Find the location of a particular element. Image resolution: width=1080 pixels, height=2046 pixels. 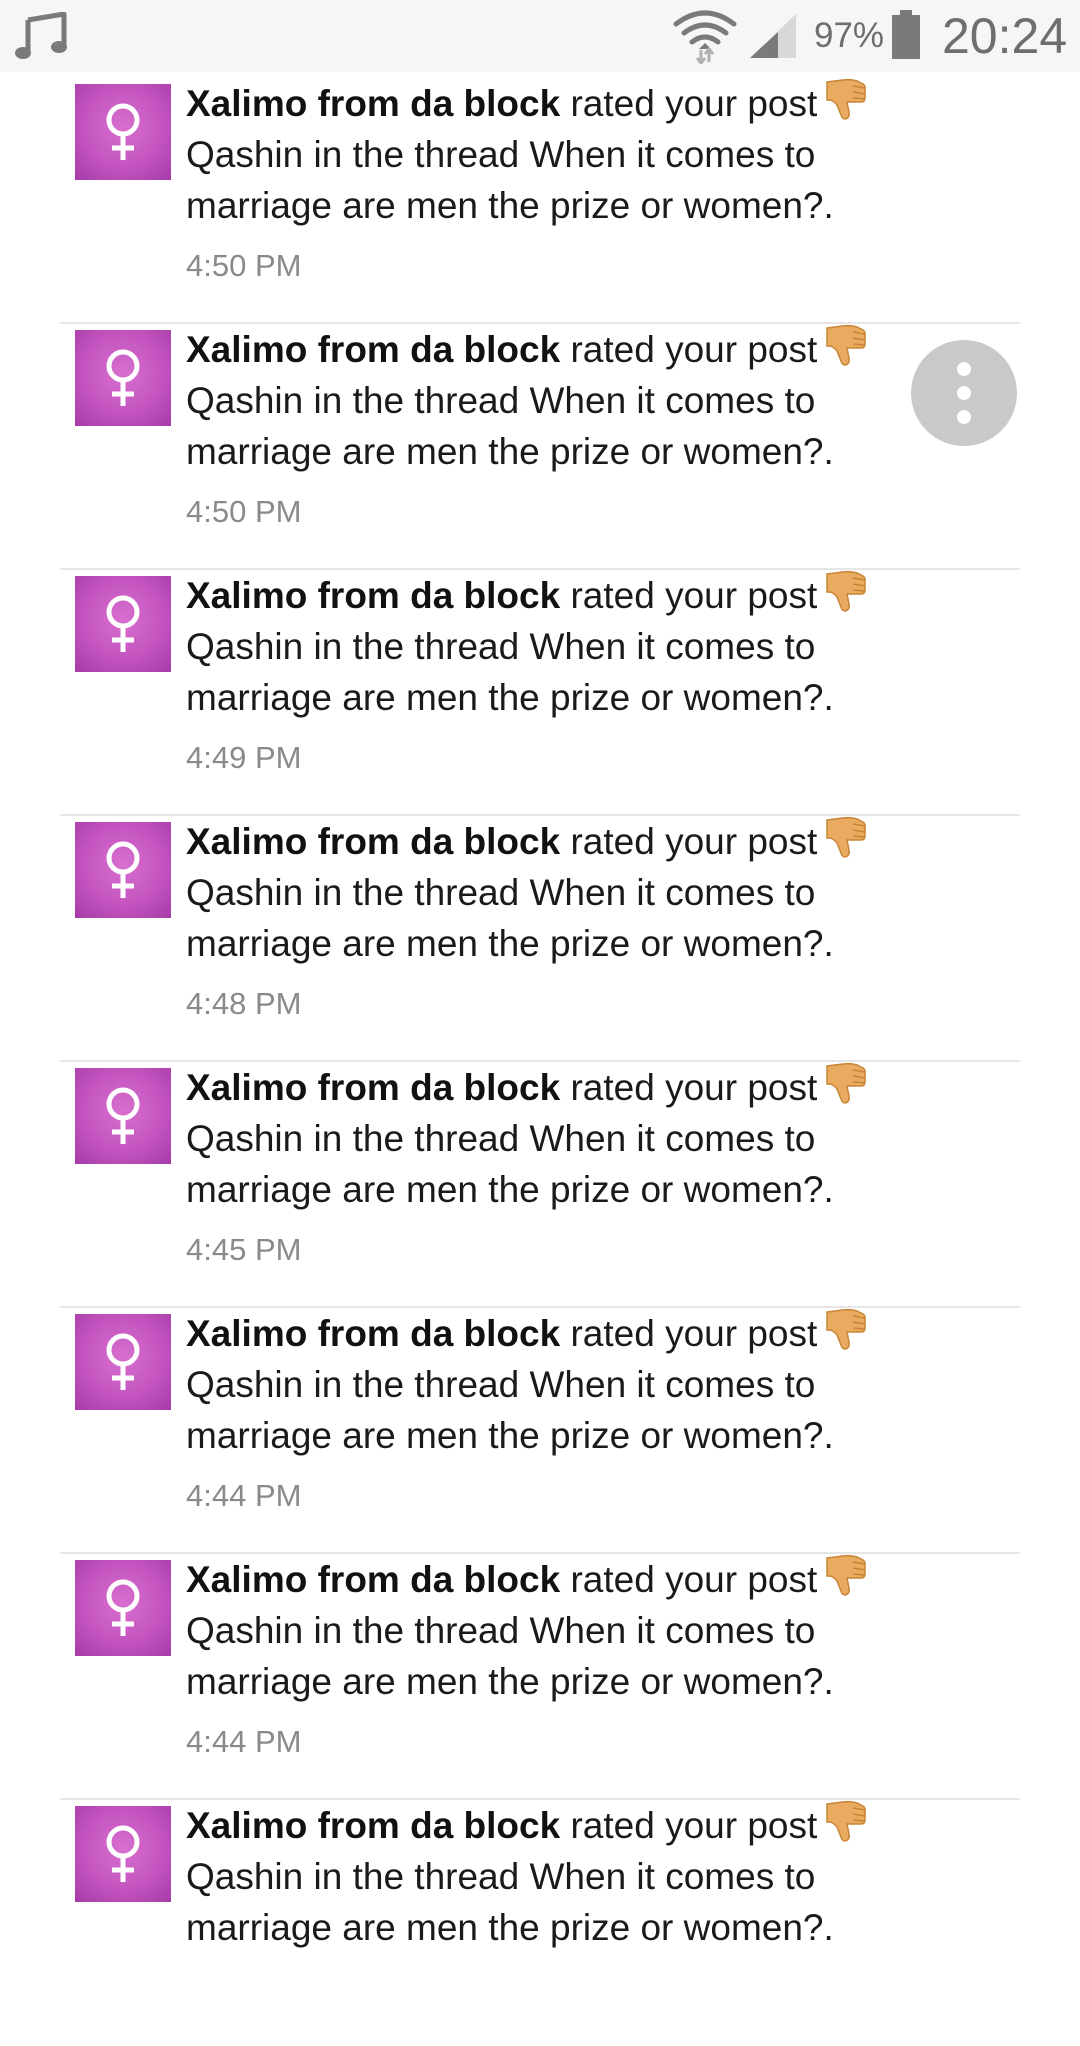

music-note-icon is located at coordinates (41, 35).